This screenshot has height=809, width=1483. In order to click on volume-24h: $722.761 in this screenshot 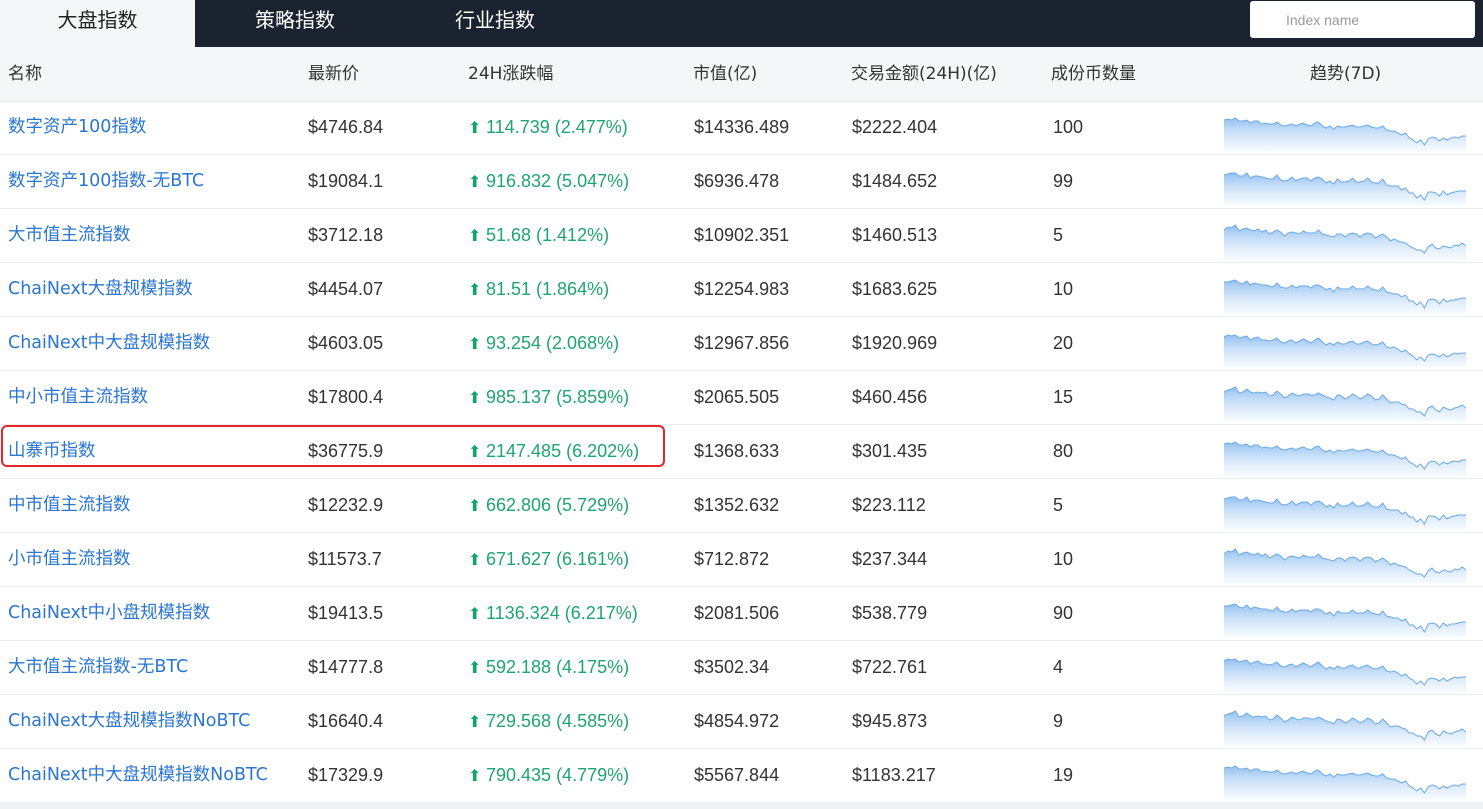, I will do `click(890, 667)`.